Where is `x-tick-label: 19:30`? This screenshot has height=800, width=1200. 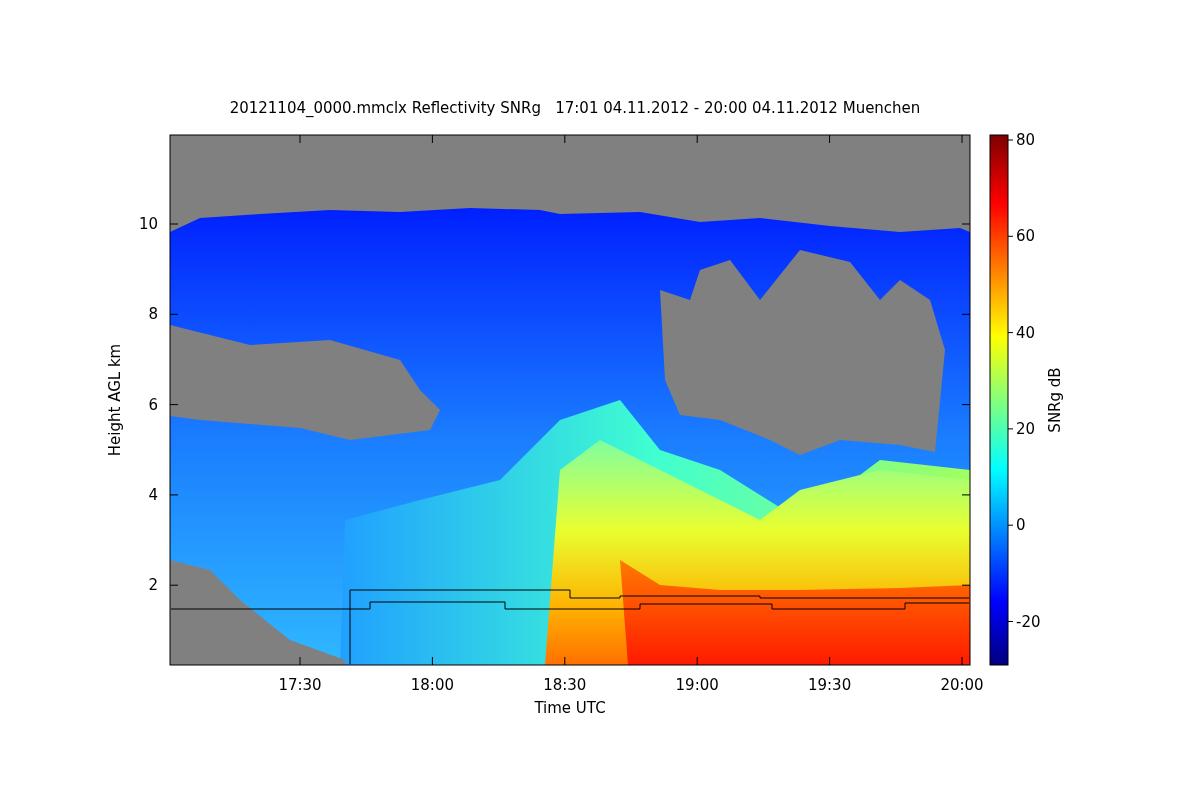 x-tick-label: 19:30 is located at coordinates (830, 685).